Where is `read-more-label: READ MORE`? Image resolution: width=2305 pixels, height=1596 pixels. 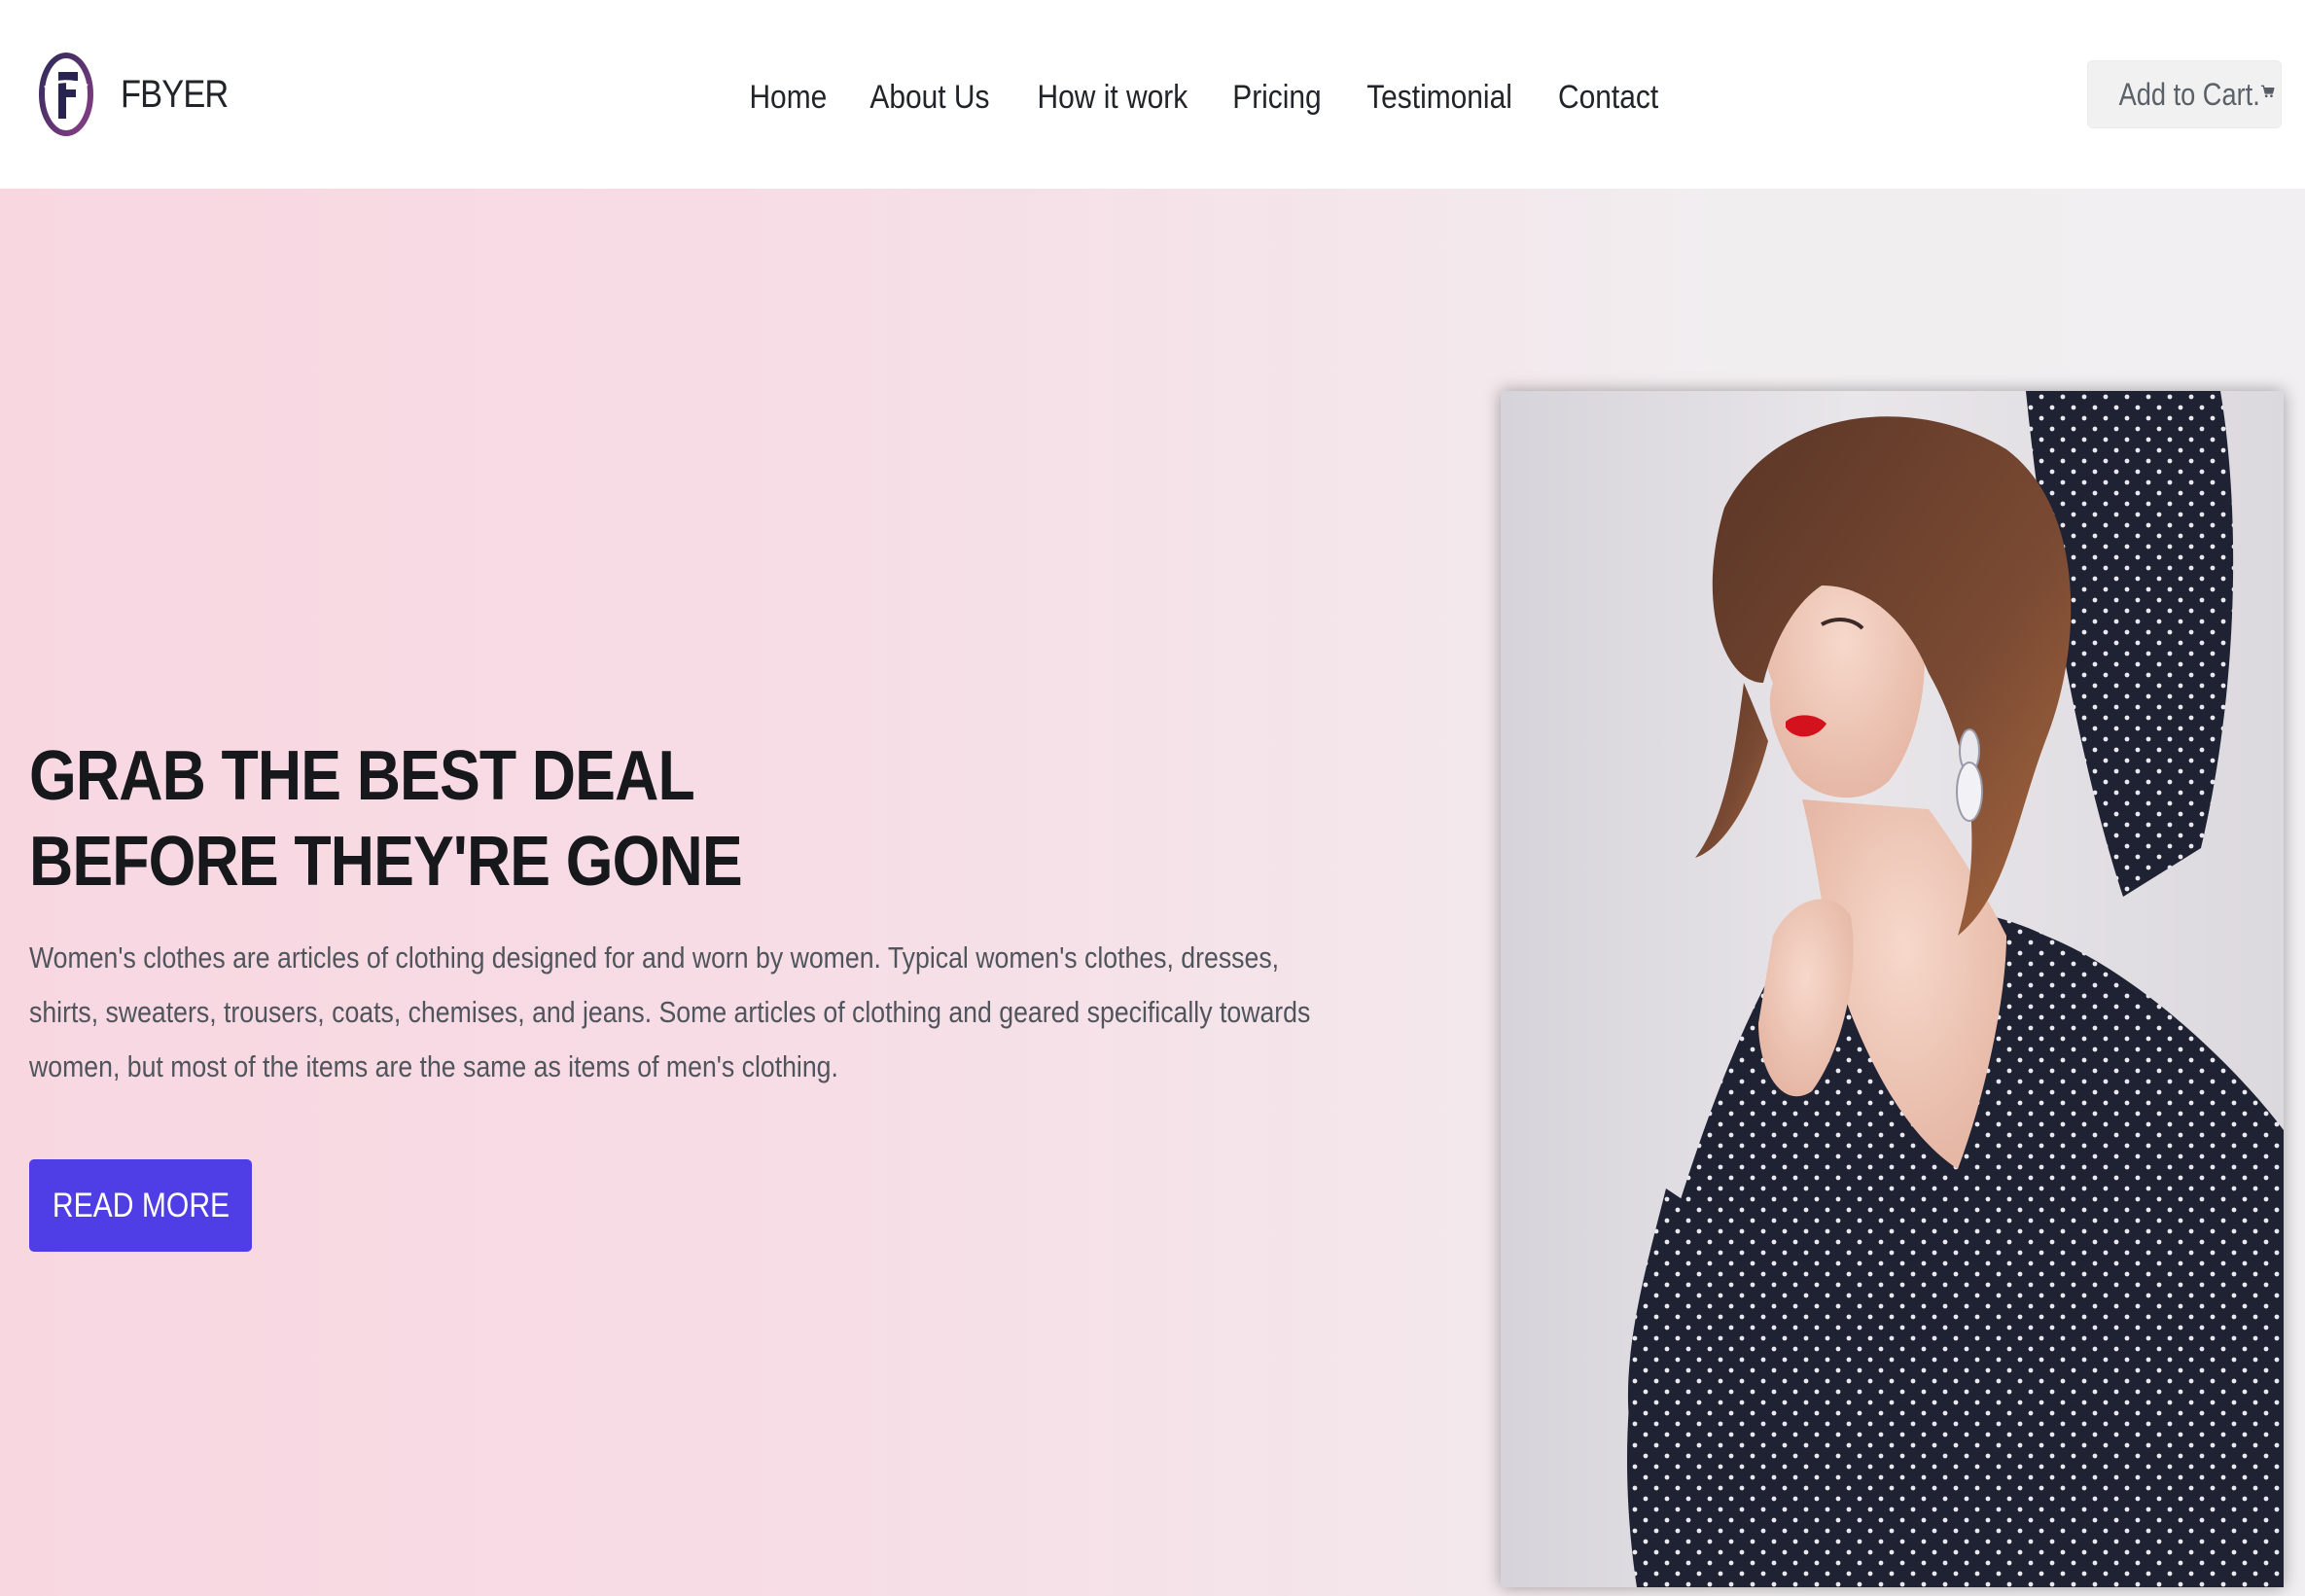 read-more-label: READ MORE is located at coordinates (141, 1205).